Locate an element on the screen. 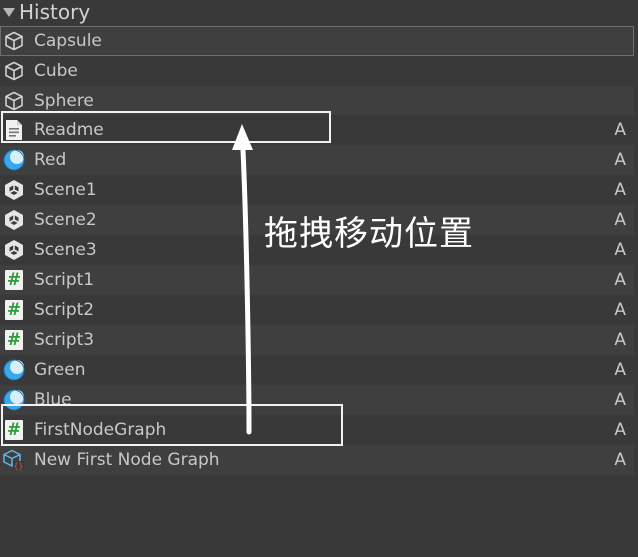 This screenshot has height=557, width=638. list-item-script3: # Script3 A is located at coordinates (317, 340).